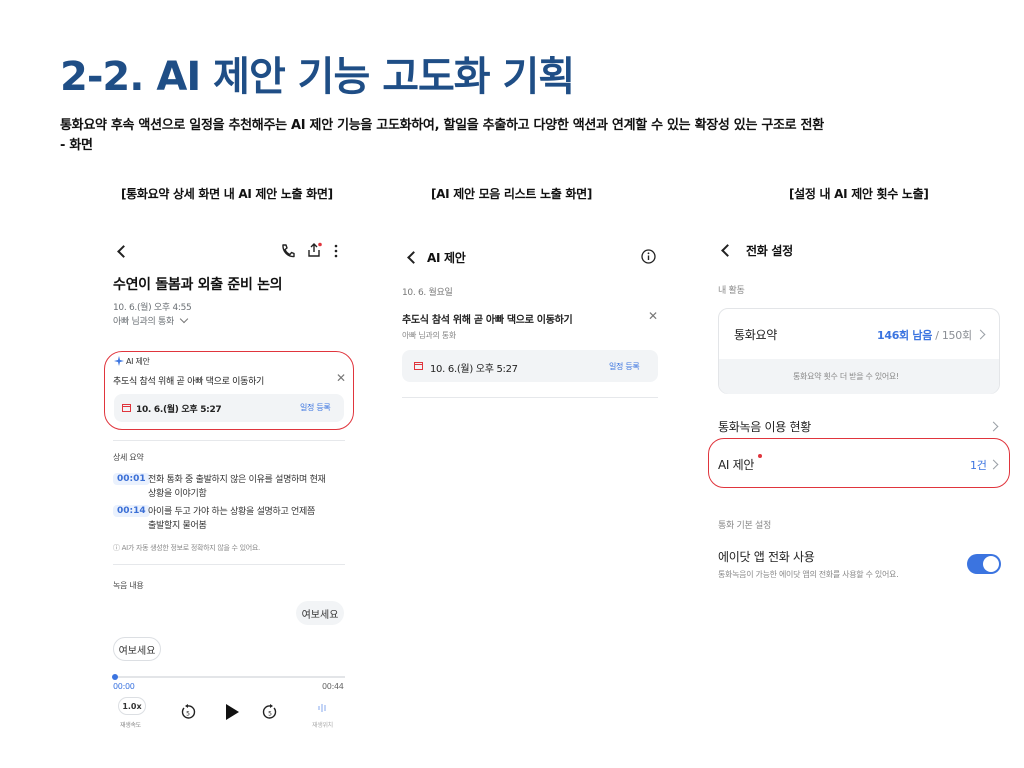 The image size is (1024, 768). I want to click on time-current: 00:00, so click(124, 686).